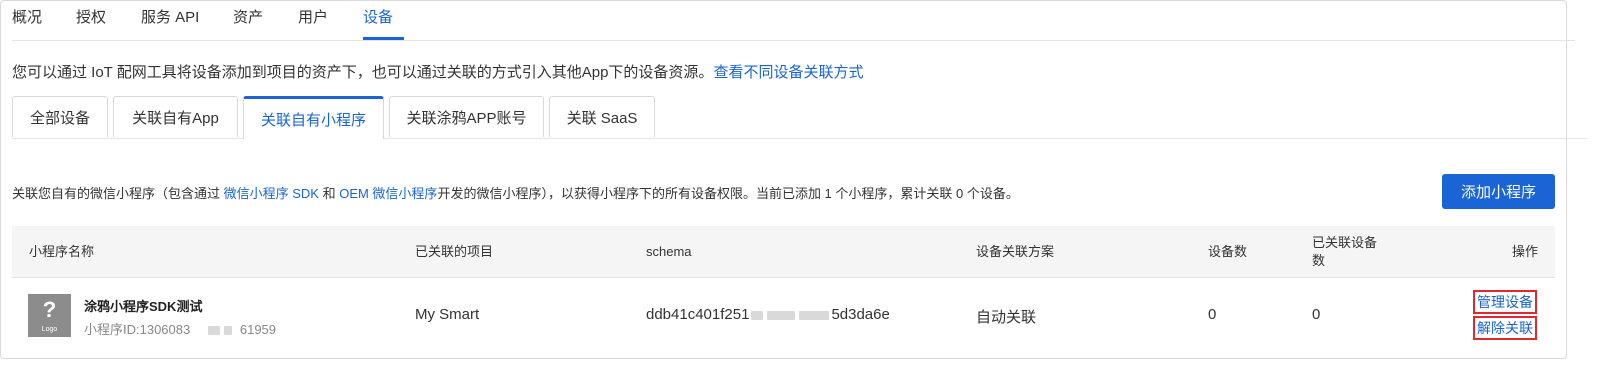 The width and height of the screenshot is (1599, 366). I want to click on header-devices: 设备数, so click(1228, 251).